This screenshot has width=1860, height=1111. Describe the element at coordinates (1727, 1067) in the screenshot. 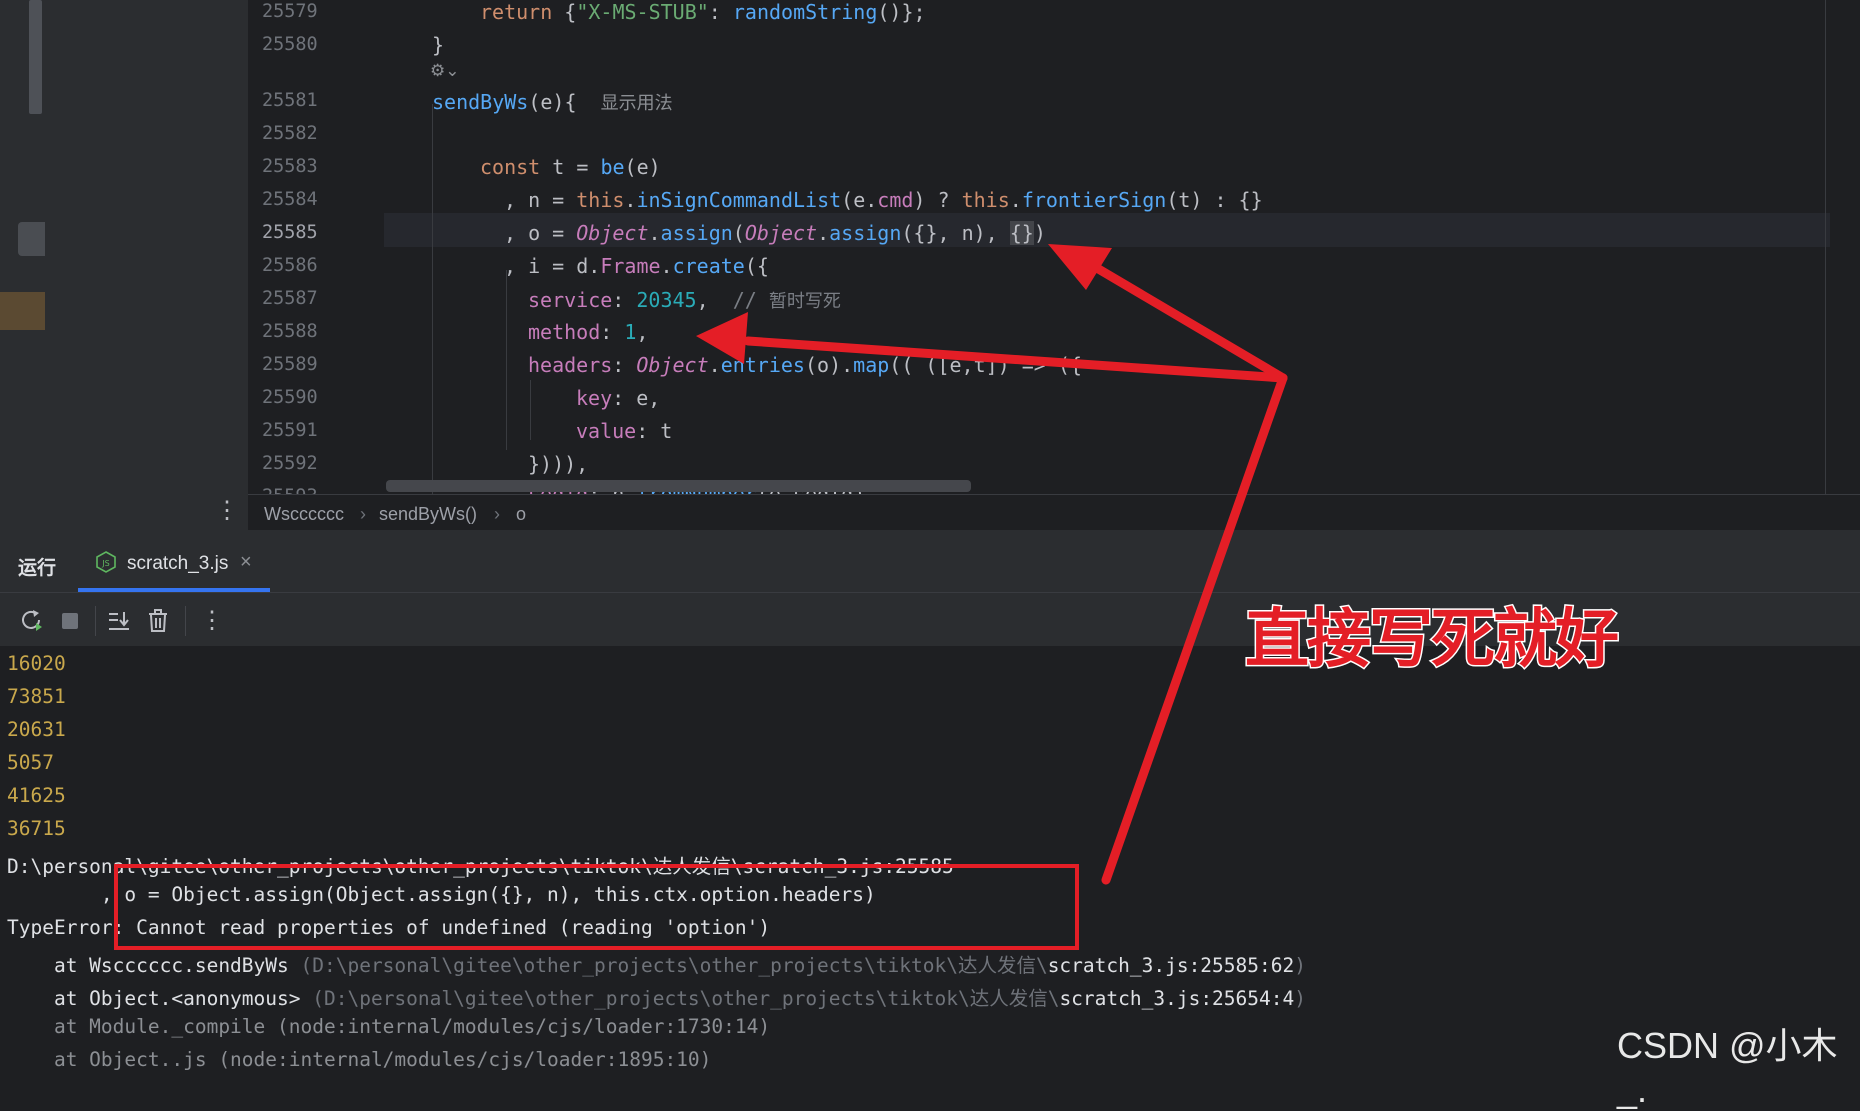

I see `watermark: CSDN @小木_.` at that location.